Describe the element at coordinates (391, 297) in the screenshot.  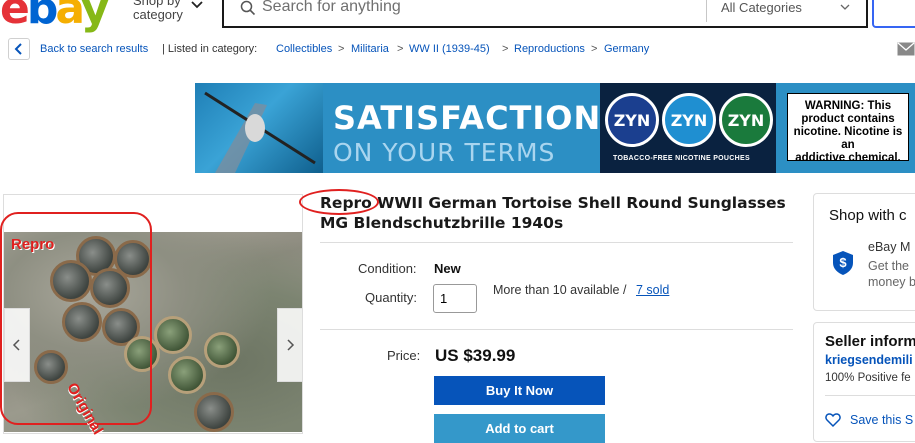
I see `quantity-label: Quantity:` at that location.